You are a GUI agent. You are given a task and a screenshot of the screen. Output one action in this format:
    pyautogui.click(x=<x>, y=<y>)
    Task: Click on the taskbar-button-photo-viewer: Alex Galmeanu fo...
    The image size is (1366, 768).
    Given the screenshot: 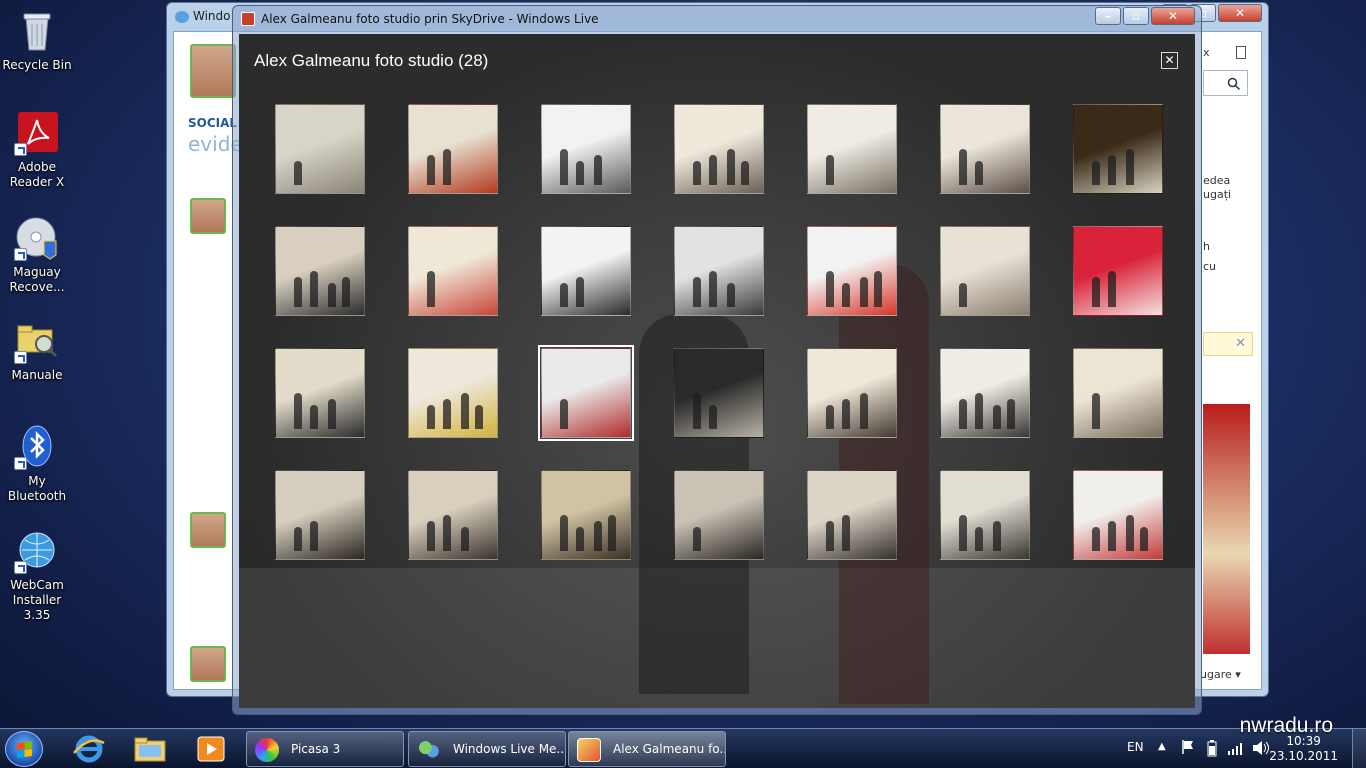 What is the action you would take?
    pyautogui.click(x=647, y=749)
    